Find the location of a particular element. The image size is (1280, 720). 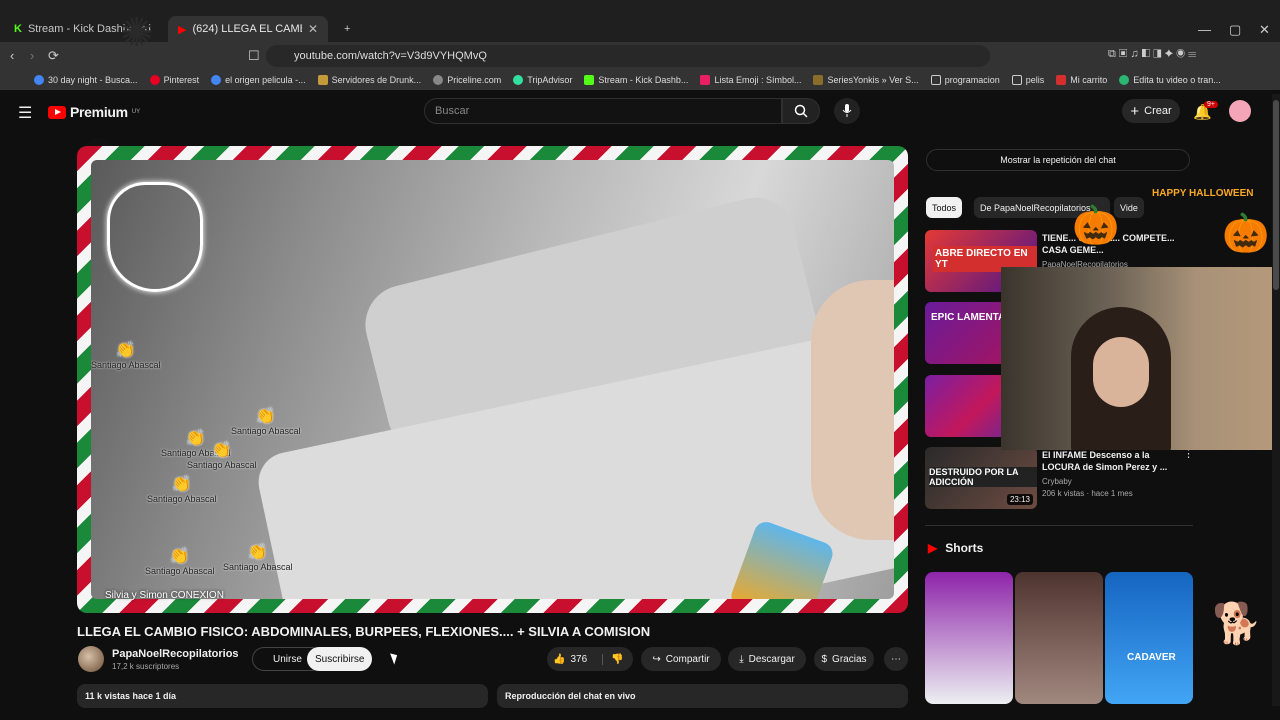

logo-region: UY is located at coordinates (136, 112).